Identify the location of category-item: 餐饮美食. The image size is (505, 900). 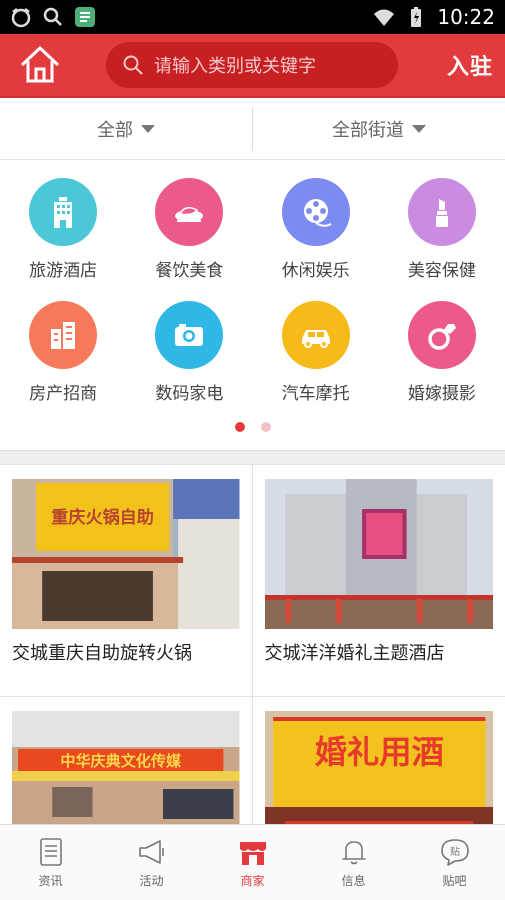
(189, 229).